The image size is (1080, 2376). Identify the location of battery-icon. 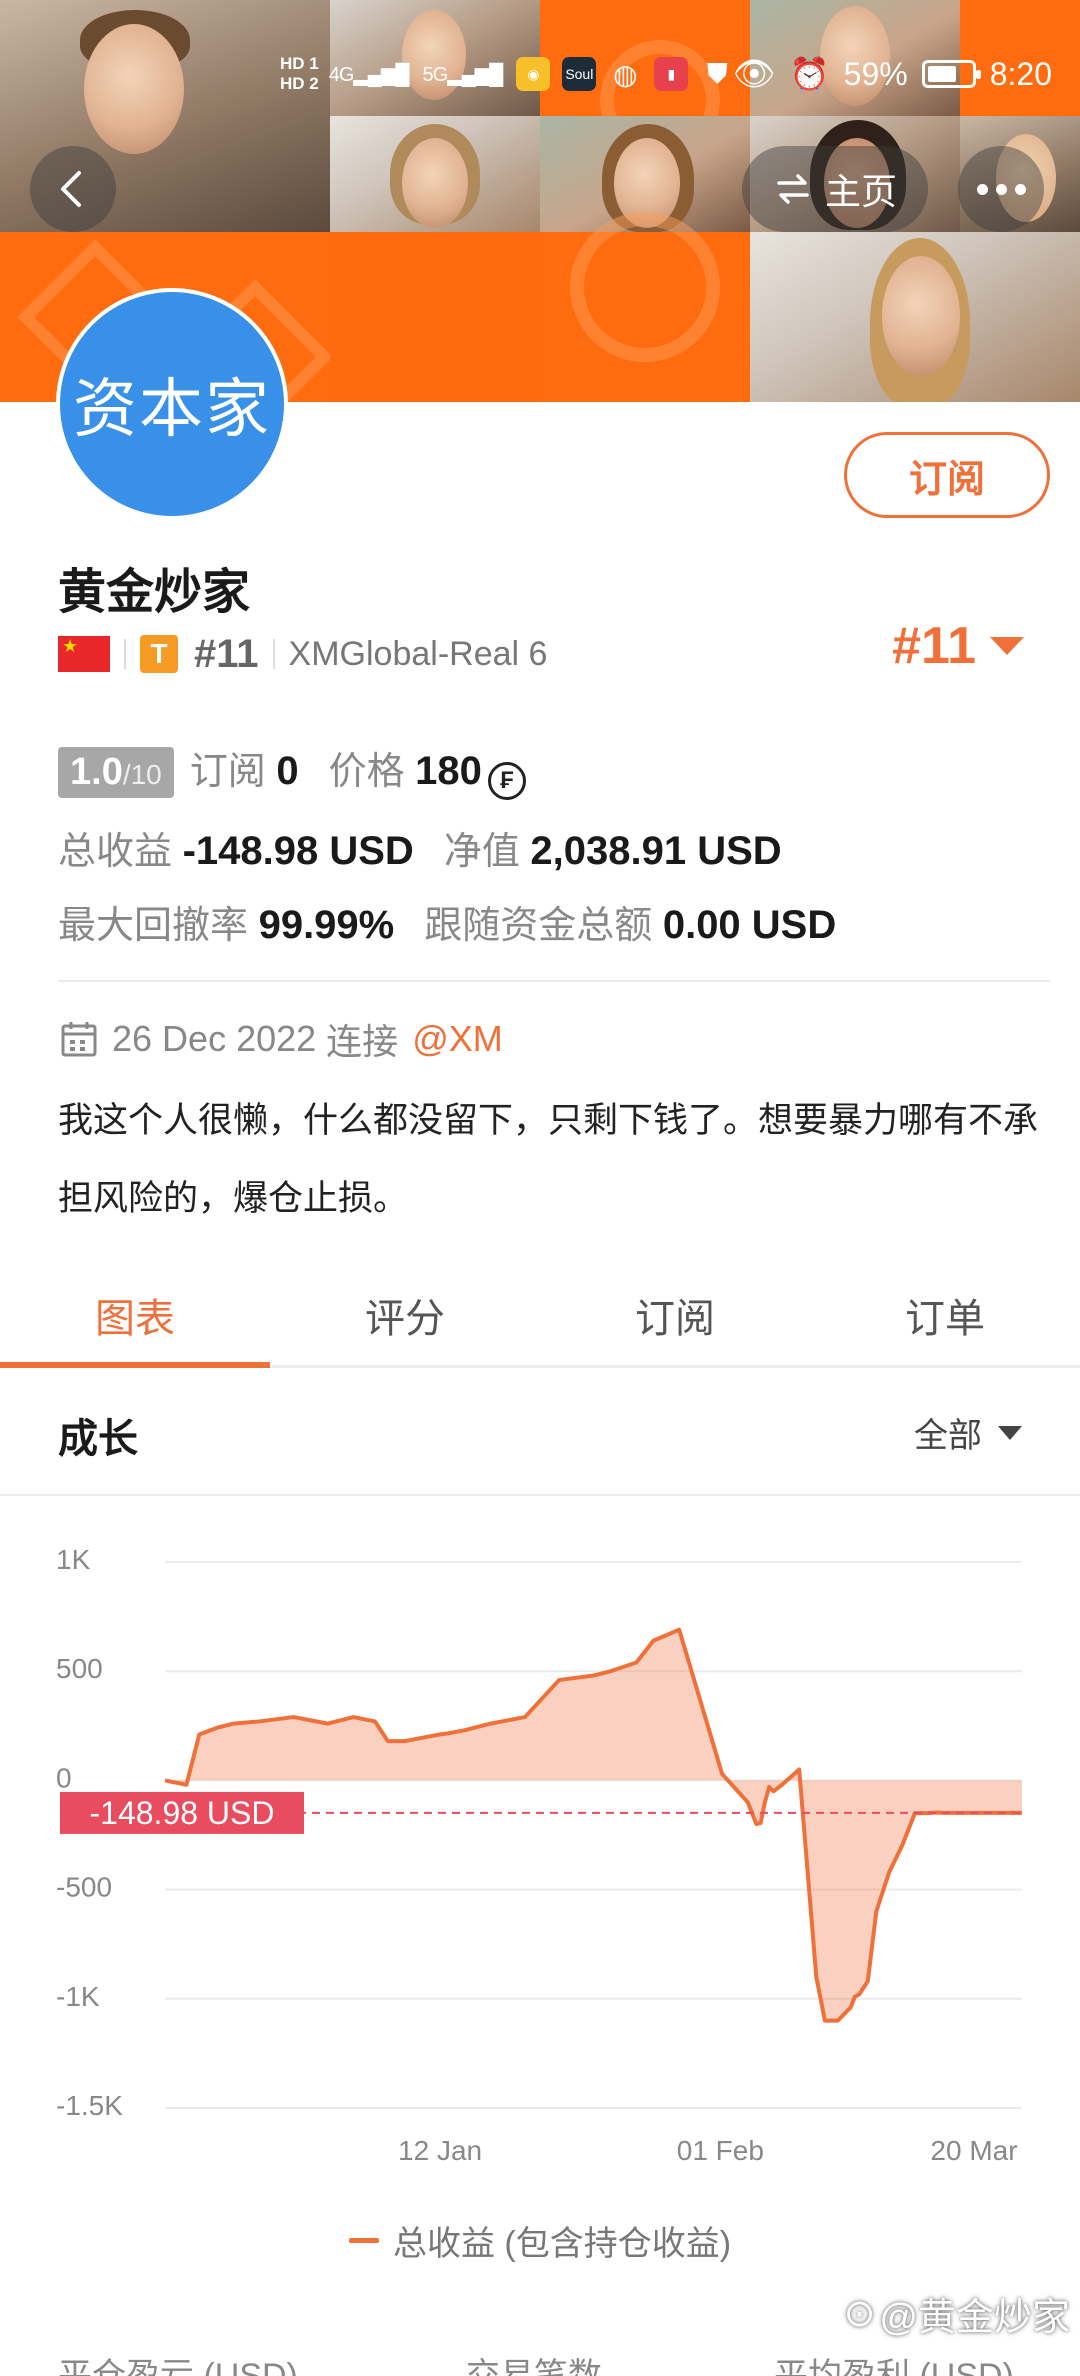
(951, 74).